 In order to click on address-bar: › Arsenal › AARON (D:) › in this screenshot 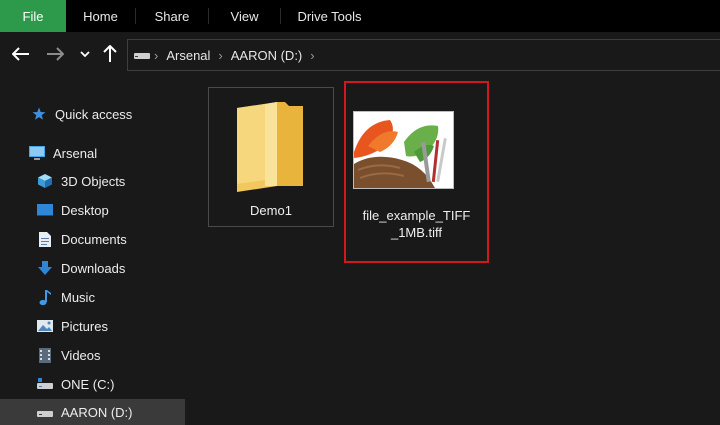, I will do `click(423, 55)`.